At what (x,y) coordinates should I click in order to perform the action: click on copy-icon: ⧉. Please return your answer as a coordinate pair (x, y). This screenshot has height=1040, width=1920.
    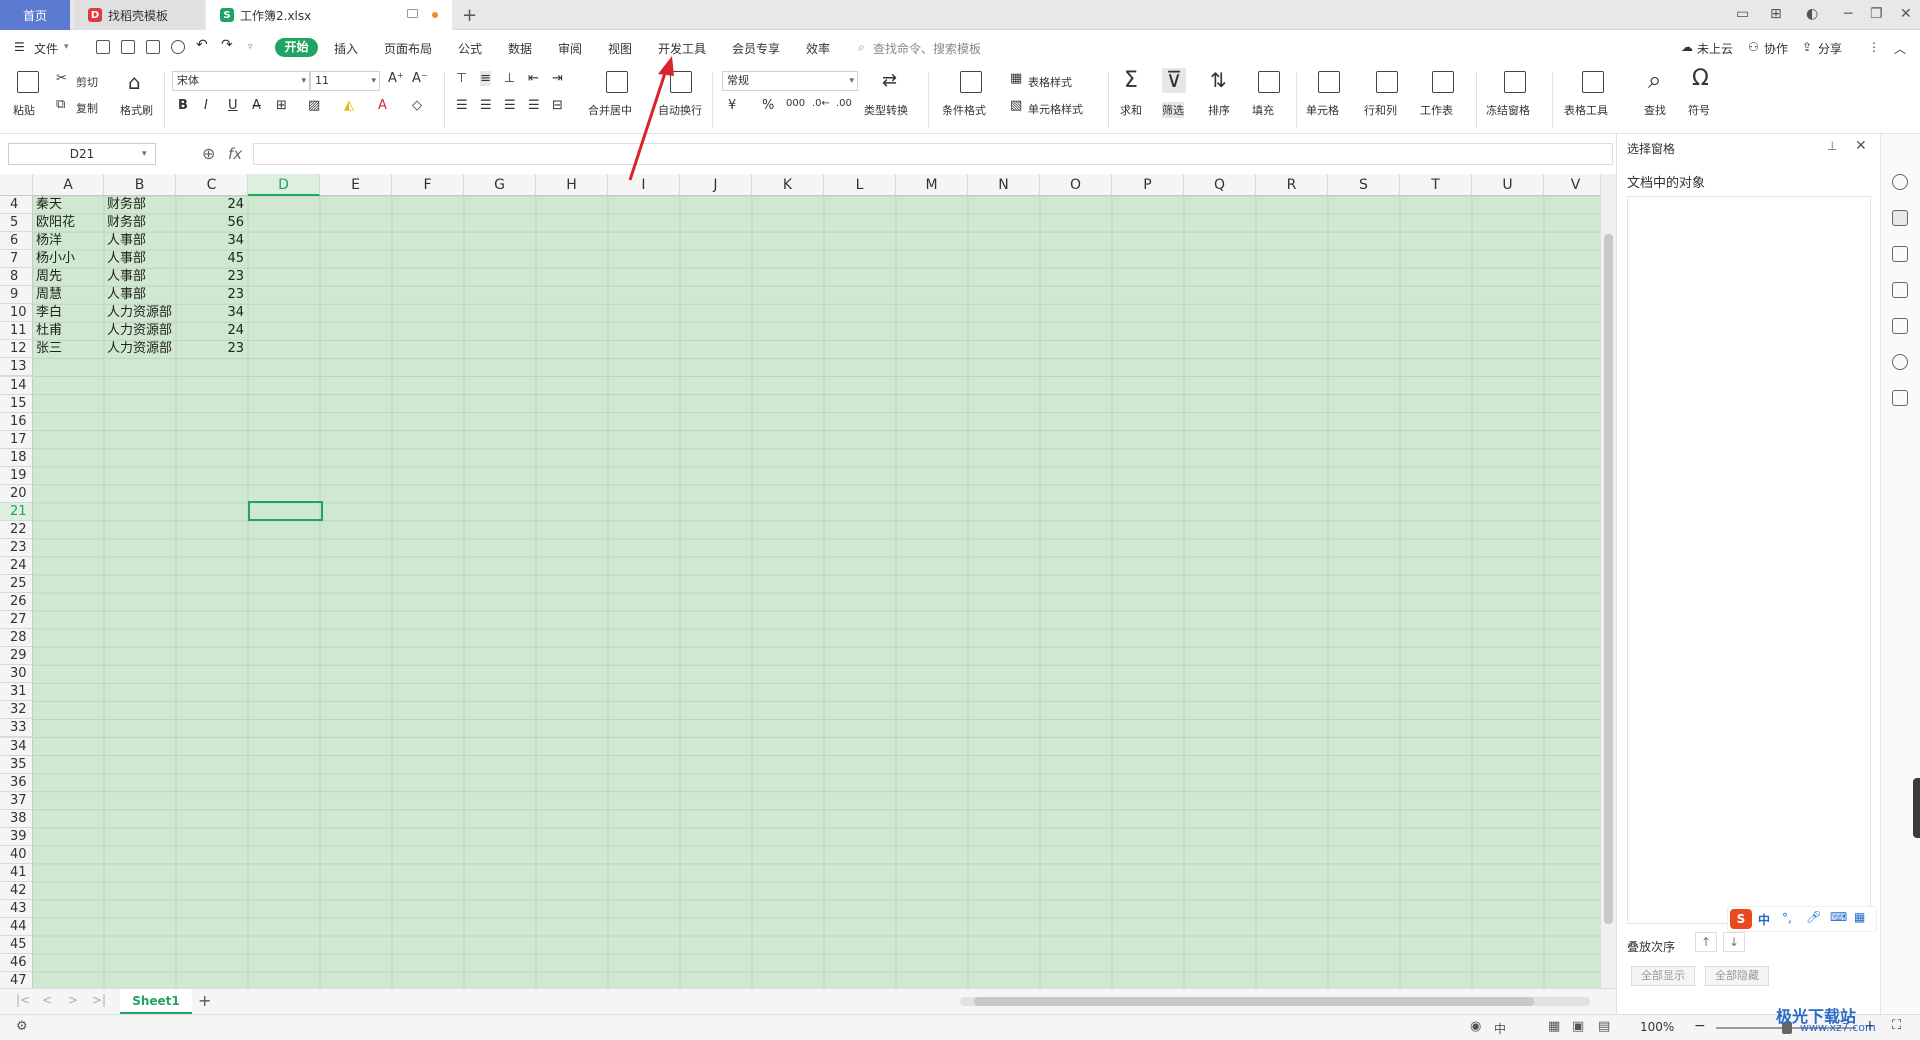
    Looking at the image, I should click on (60, 104).